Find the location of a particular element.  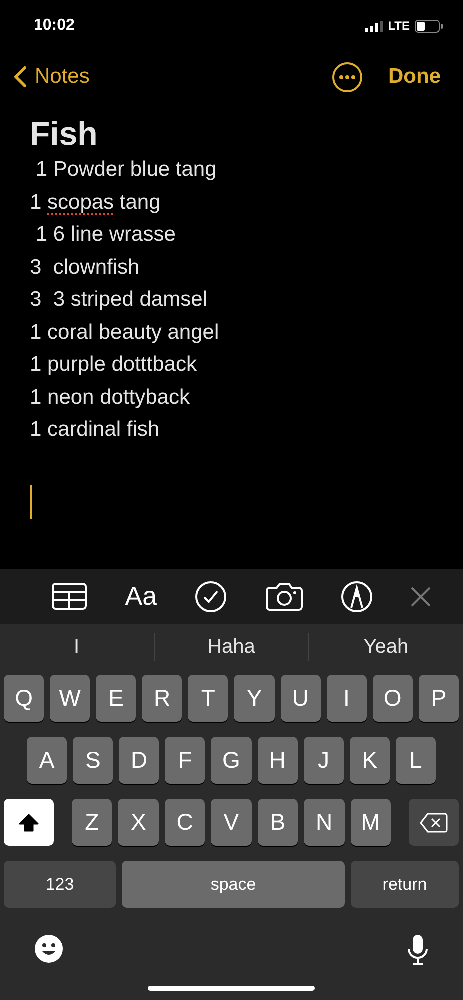

key: B is located at coordinates (278, 822).